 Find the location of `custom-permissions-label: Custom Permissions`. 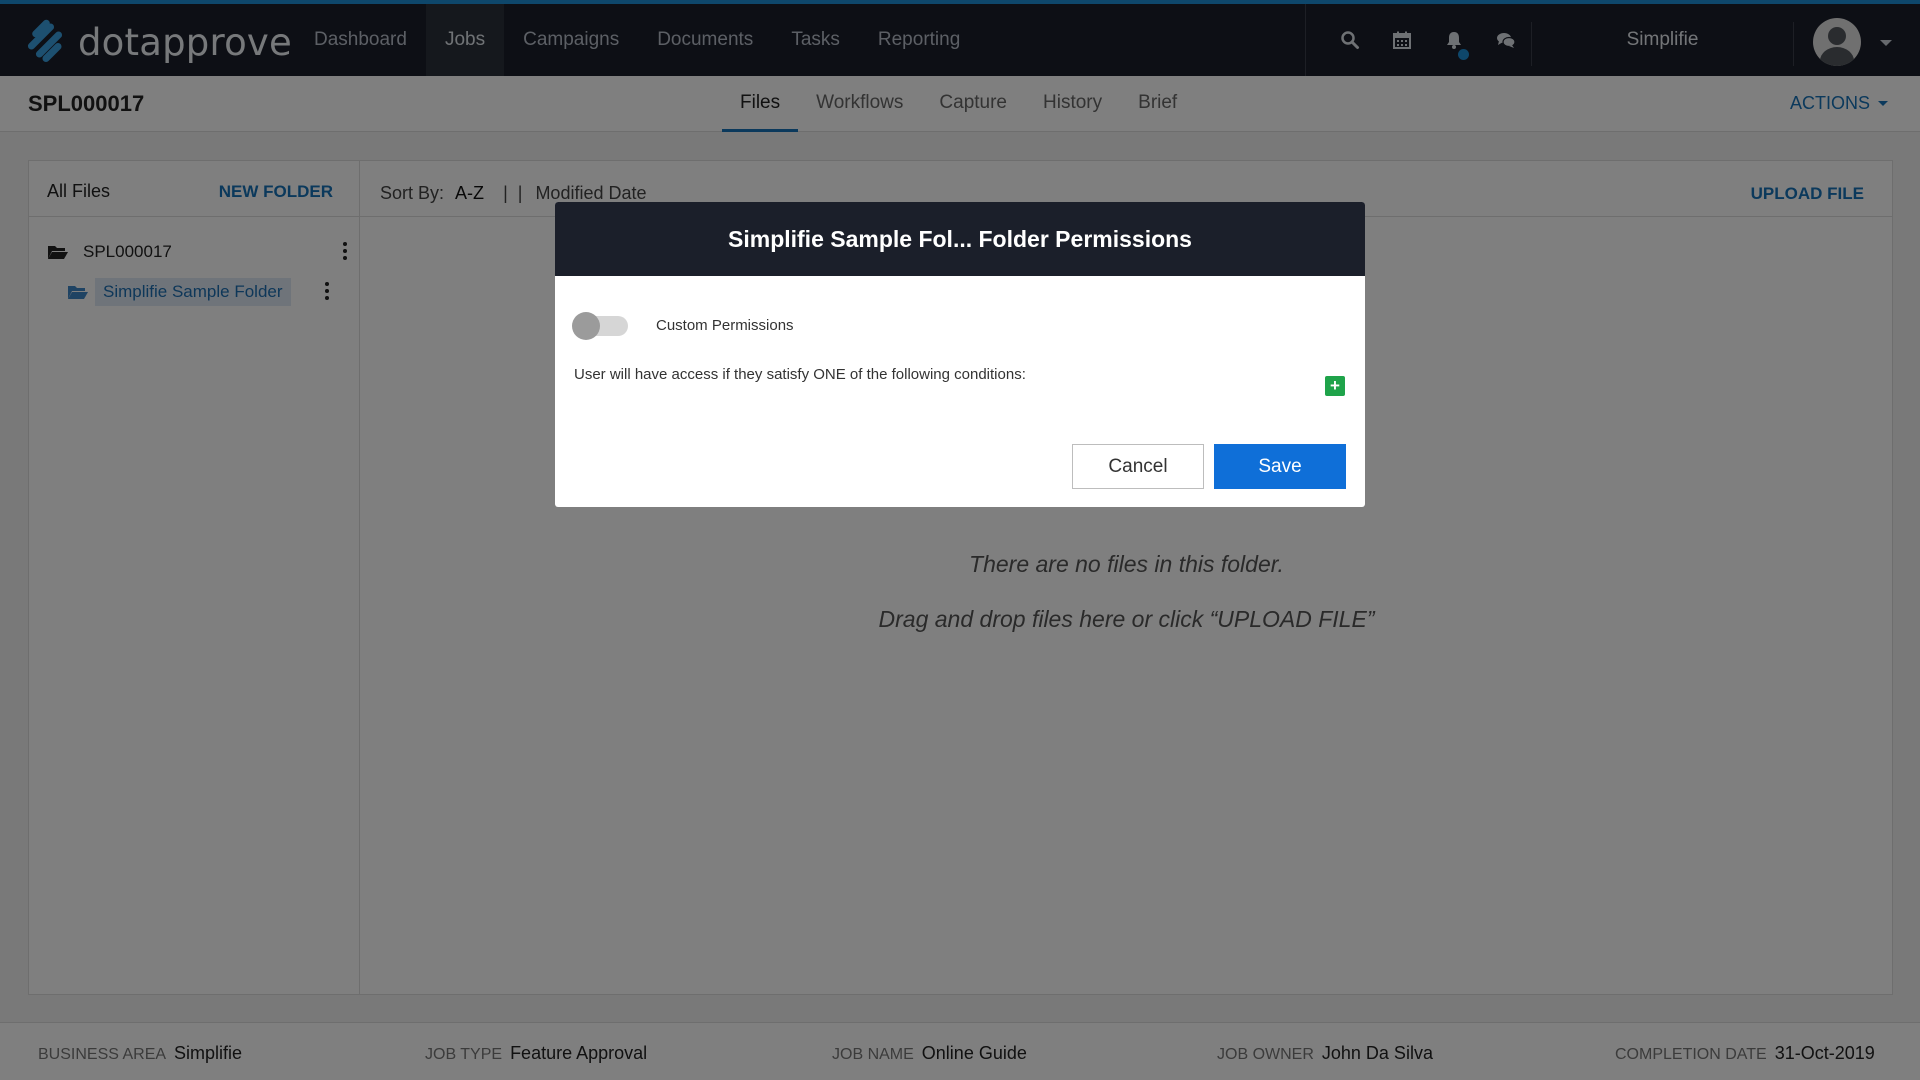

custom-permissions-label: Custom Permissions is located at coordinates (725, 325).